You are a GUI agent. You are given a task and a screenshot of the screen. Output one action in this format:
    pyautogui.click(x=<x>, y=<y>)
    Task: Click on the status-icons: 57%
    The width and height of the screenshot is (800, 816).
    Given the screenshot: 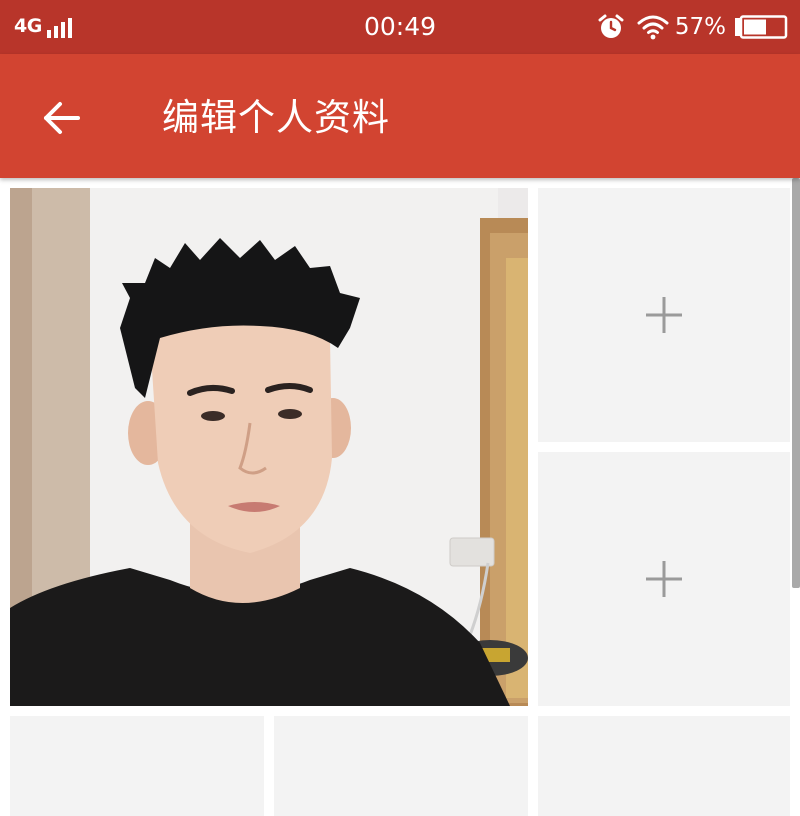 What is the action you would take?
    pyautogui.click(x=692, y=27)
    